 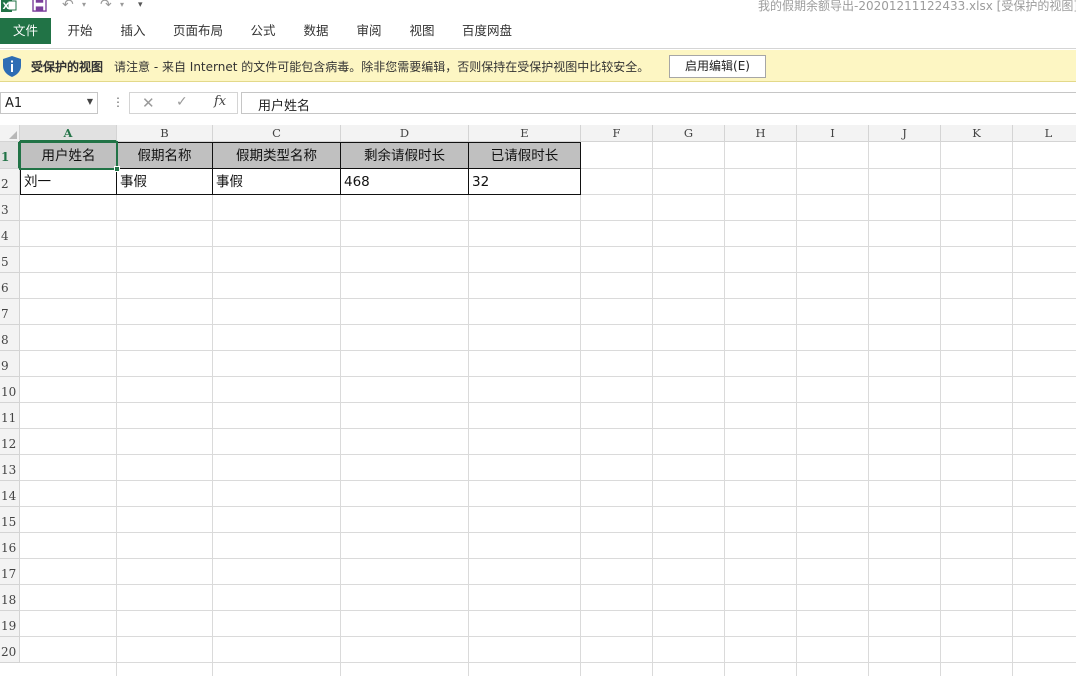 I want to click on svg-text: X, so click(x=6, y=7).